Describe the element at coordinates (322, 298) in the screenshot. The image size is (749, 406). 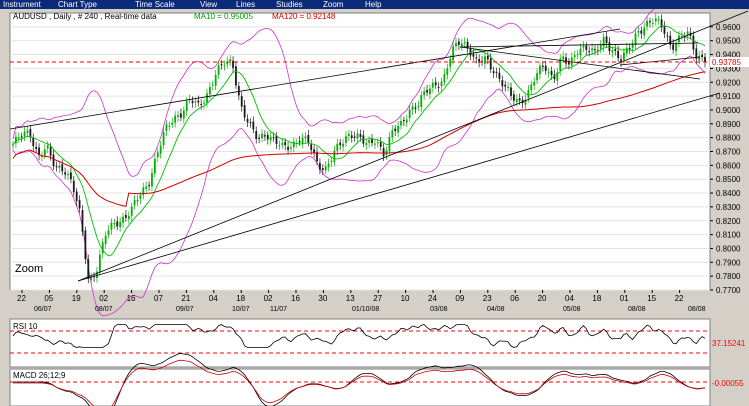
I see `x-day-label: 30` at that location.